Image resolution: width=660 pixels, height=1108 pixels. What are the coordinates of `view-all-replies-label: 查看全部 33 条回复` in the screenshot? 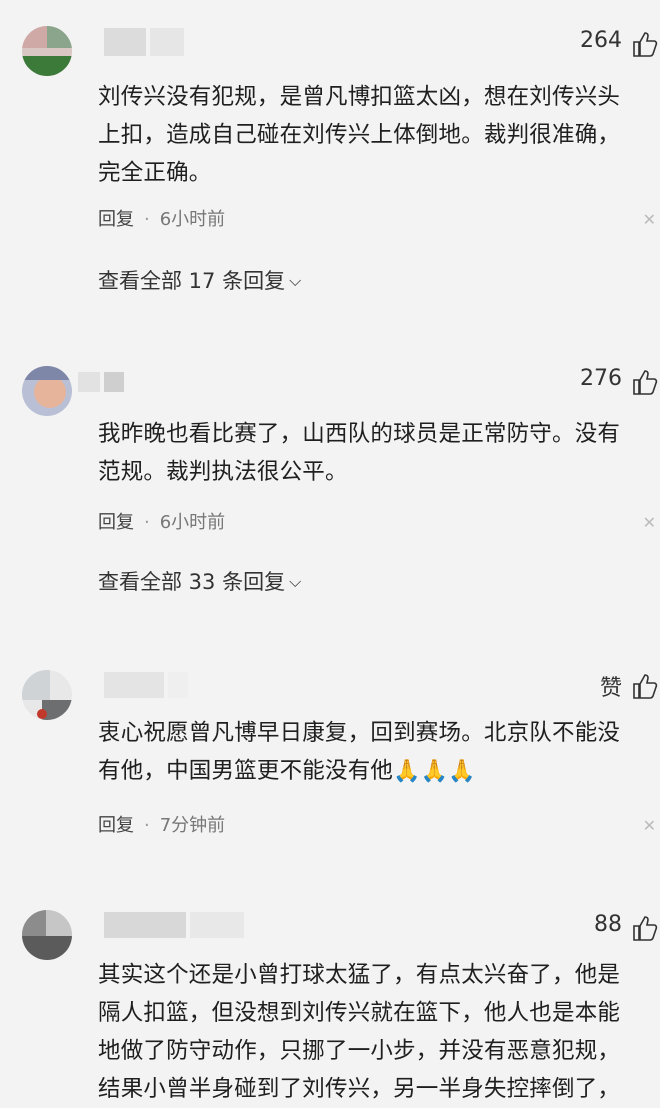 It's located at (192, 582).